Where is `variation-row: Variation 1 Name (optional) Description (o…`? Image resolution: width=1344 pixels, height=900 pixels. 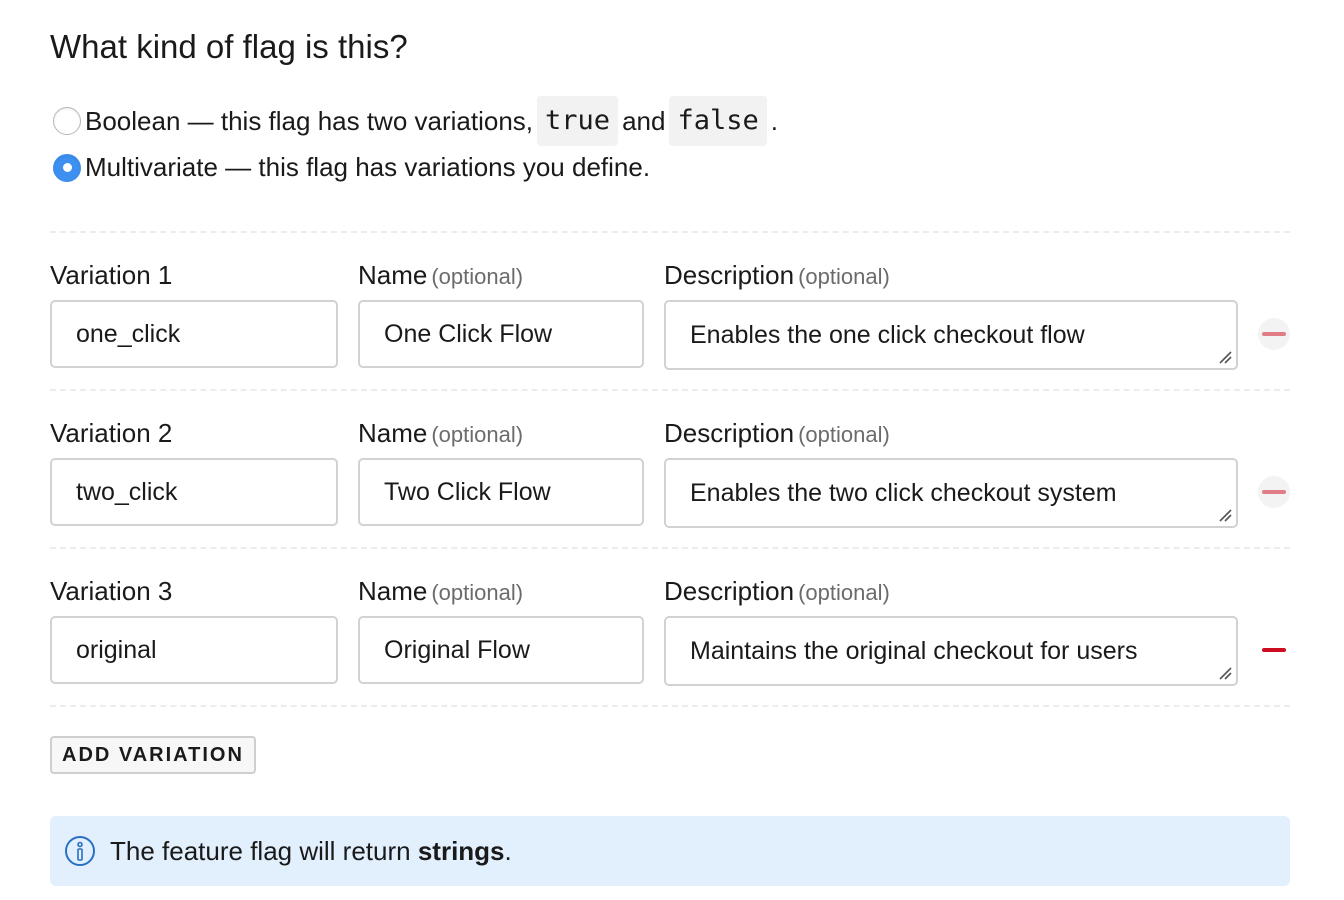
variation-row: Variation 1 Name (optional) Description (o… is located at coordinates (670, 325).